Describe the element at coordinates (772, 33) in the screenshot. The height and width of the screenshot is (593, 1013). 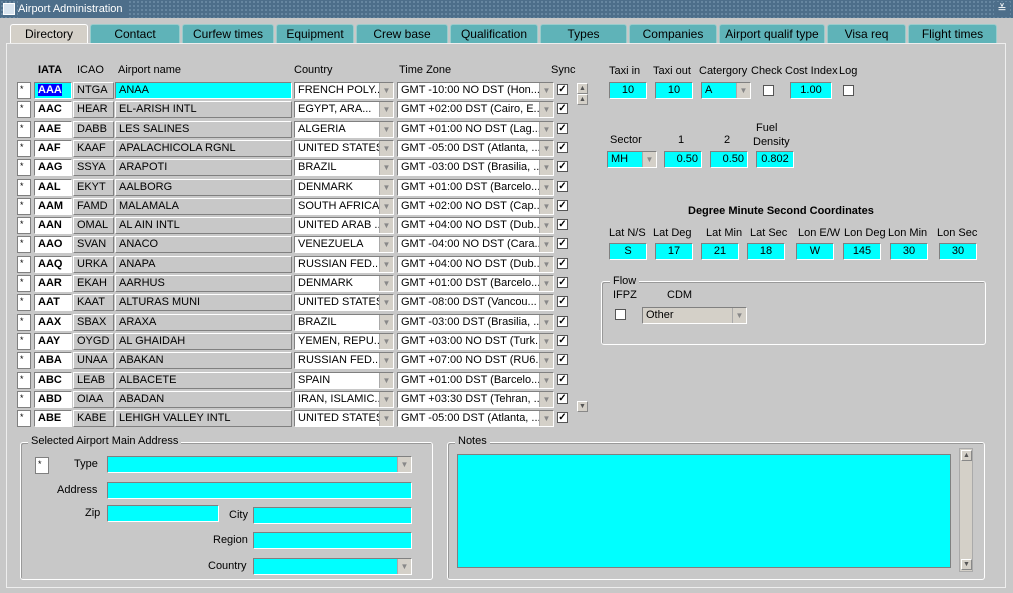
I see `tab-airport-qualif-type: Airport qualif type` at that location.